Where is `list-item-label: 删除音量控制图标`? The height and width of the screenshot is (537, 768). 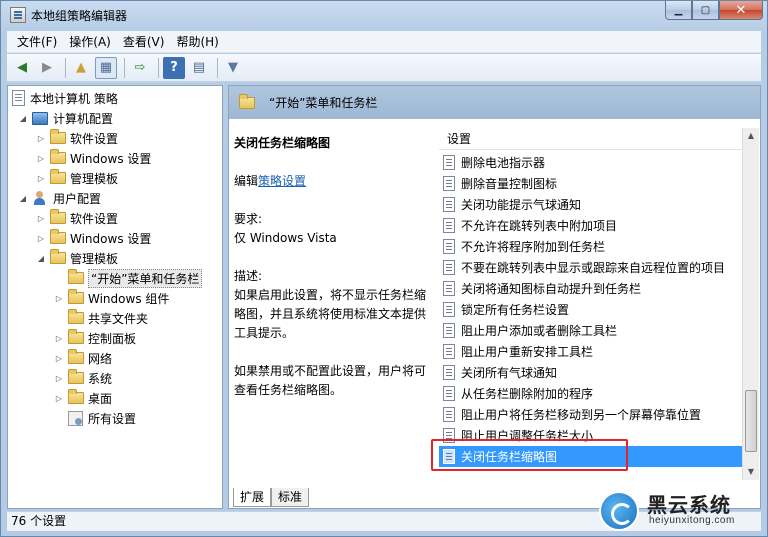
list-item-label: 删除音量控制图标 is located at coordinates (509, 184).